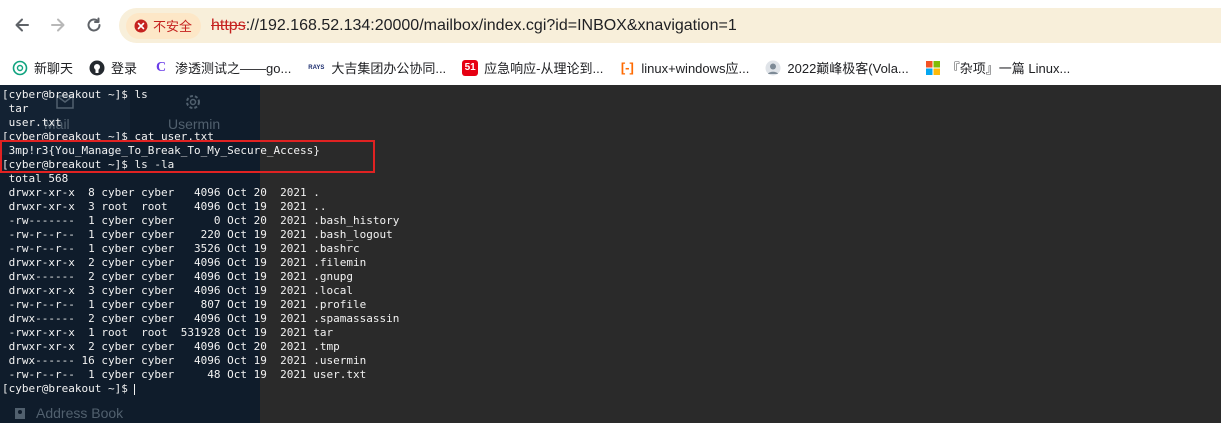 The height and width of the screenshot is (423, 1221). I want to click on arrow-right-icon, so click(58, 25).